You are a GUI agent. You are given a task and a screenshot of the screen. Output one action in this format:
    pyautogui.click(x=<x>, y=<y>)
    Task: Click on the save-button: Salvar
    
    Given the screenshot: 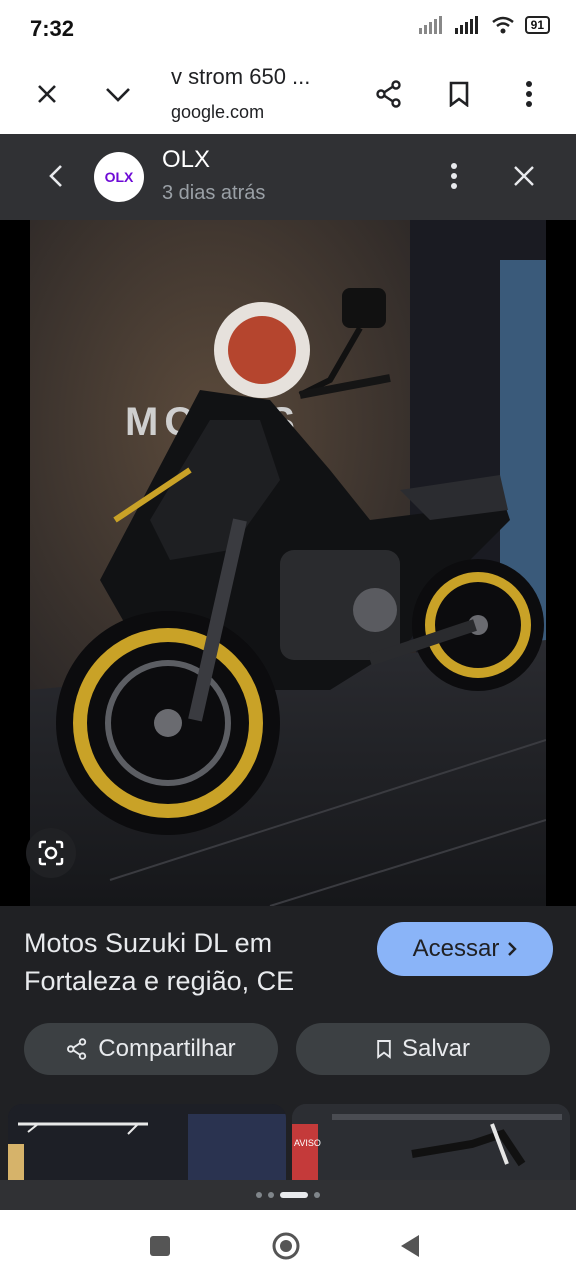 What is the action you would take?
    pyautogui.click(x=423, y=1049)
    